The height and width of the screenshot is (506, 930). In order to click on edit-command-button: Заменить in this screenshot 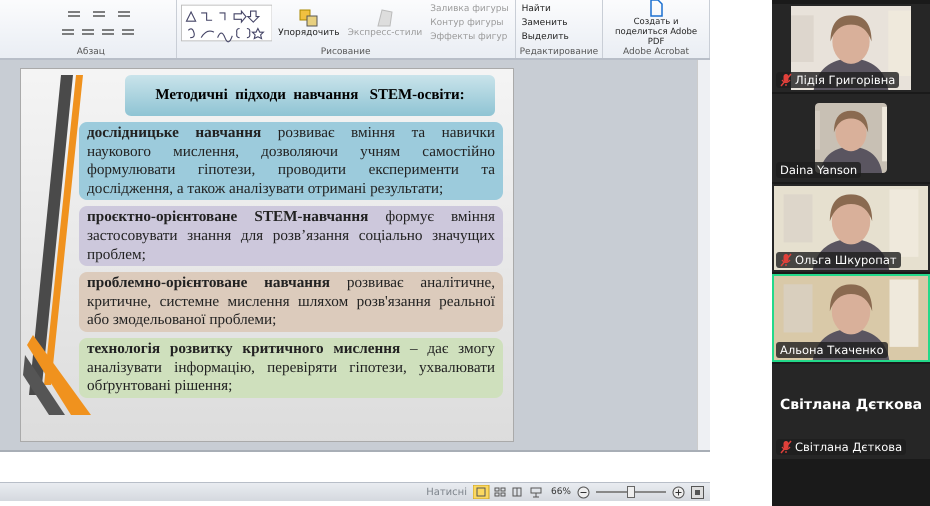, I will do `click(545, 23)`.